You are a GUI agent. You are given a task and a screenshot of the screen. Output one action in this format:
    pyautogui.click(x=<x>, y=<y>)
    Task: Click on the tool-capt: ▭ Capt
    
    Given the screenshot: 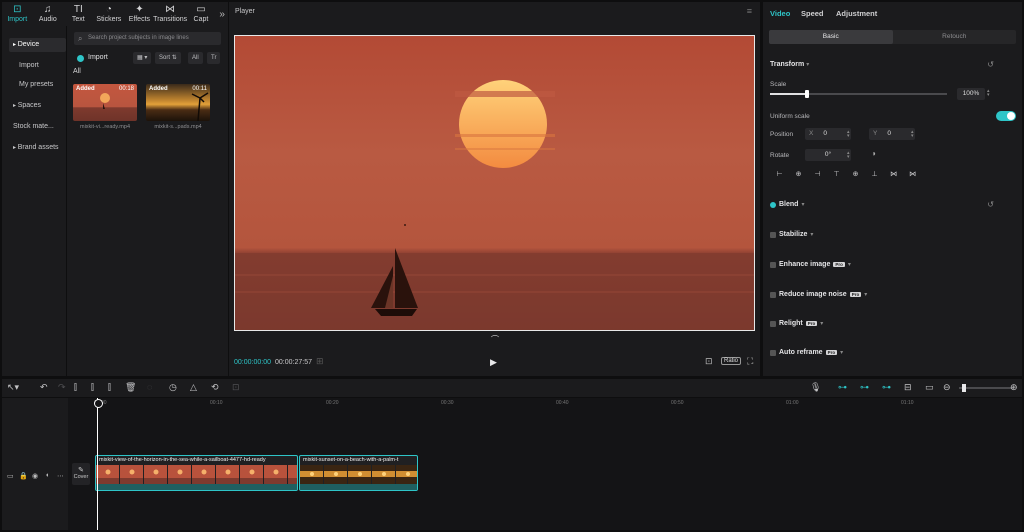 What is the action you would take?
    pyautogui.click(x=201, y=14)
    